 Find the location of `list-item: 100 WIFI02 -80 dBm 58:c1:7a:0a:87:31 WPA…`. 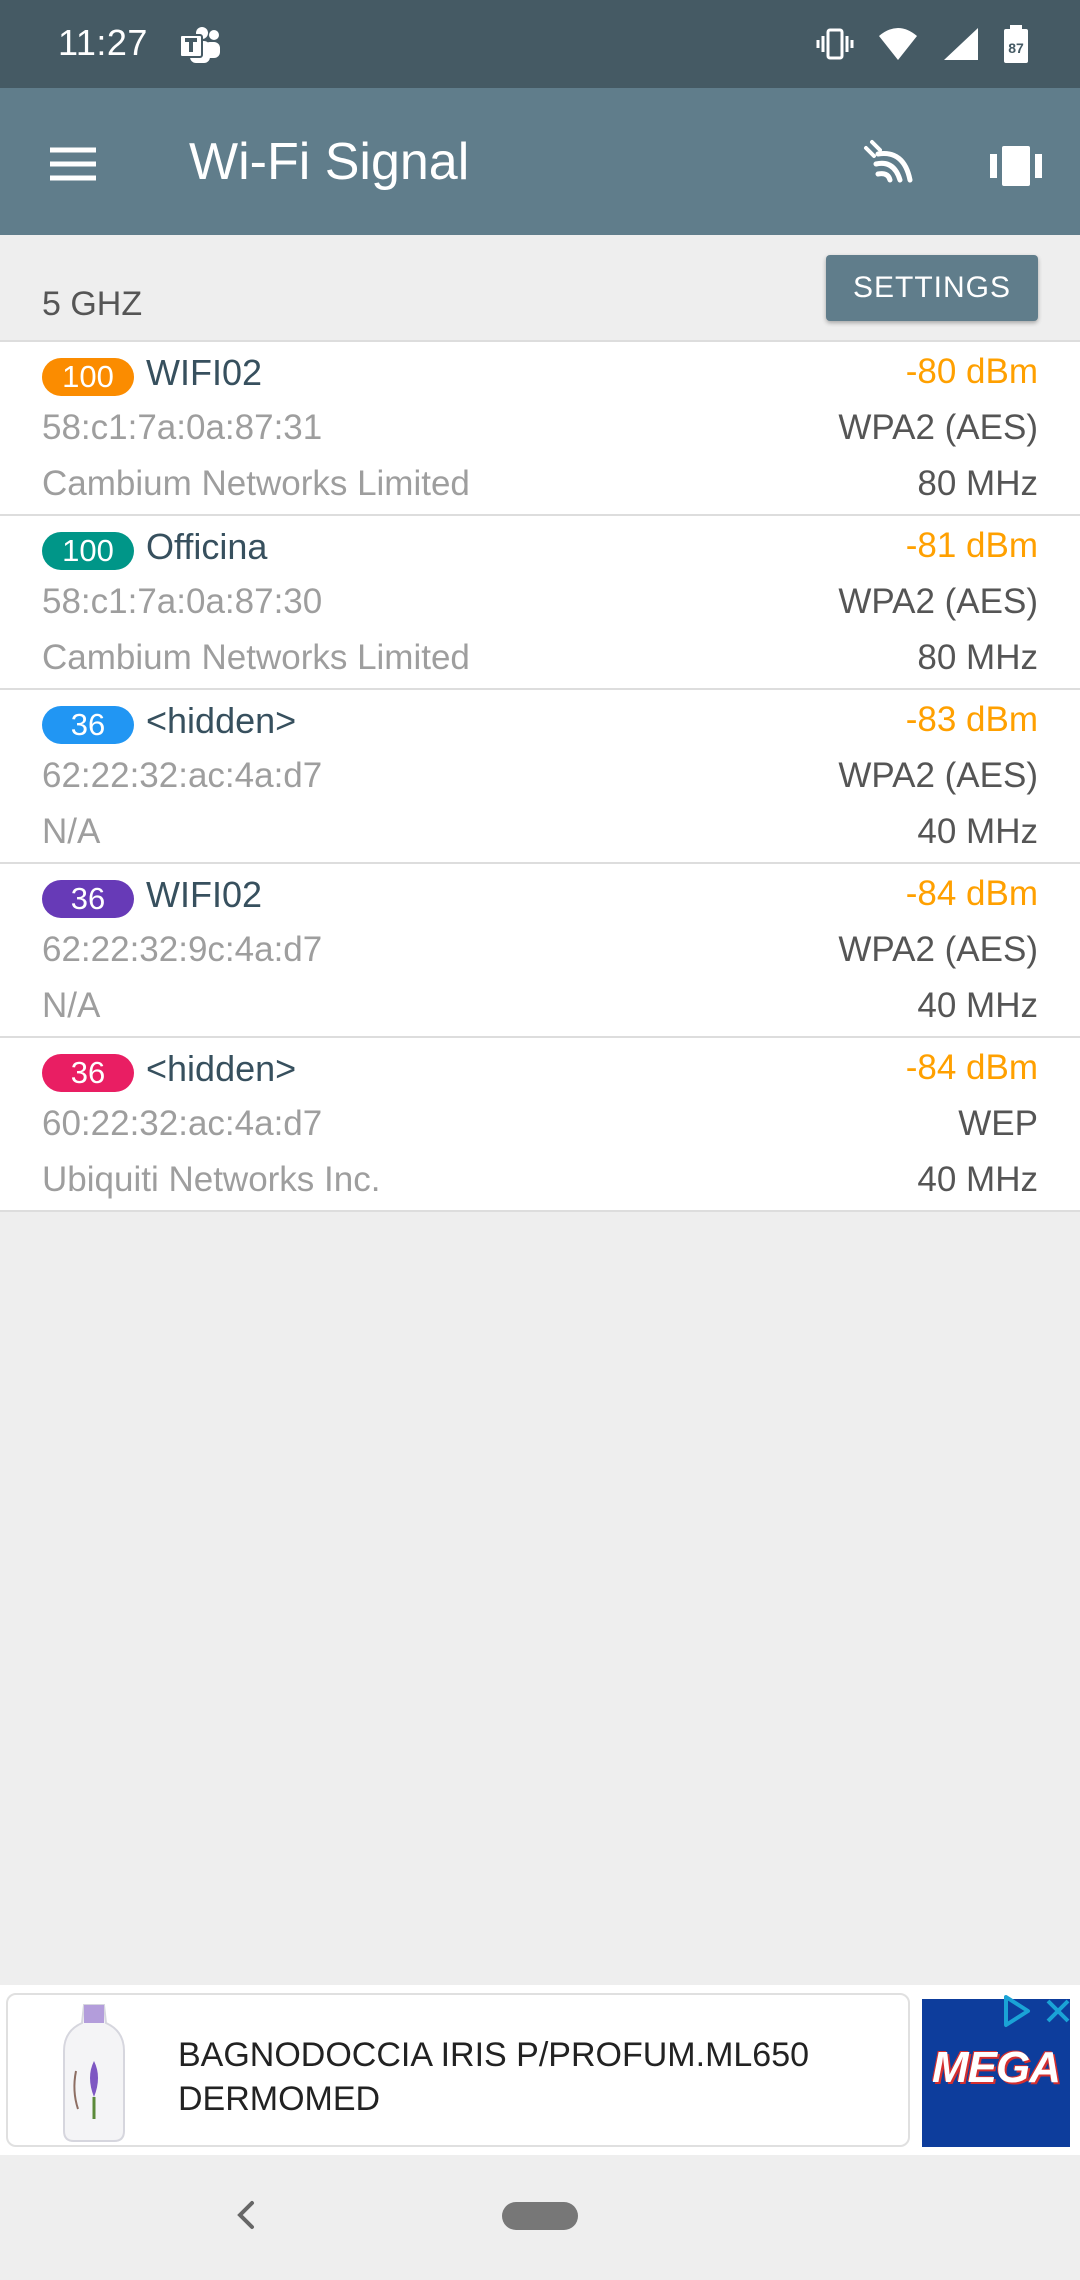

list-item: 100 WIFI02 -80 dBm 58:c1:7a:0a:87:31 WPA… is located at coordinates (540, 429).